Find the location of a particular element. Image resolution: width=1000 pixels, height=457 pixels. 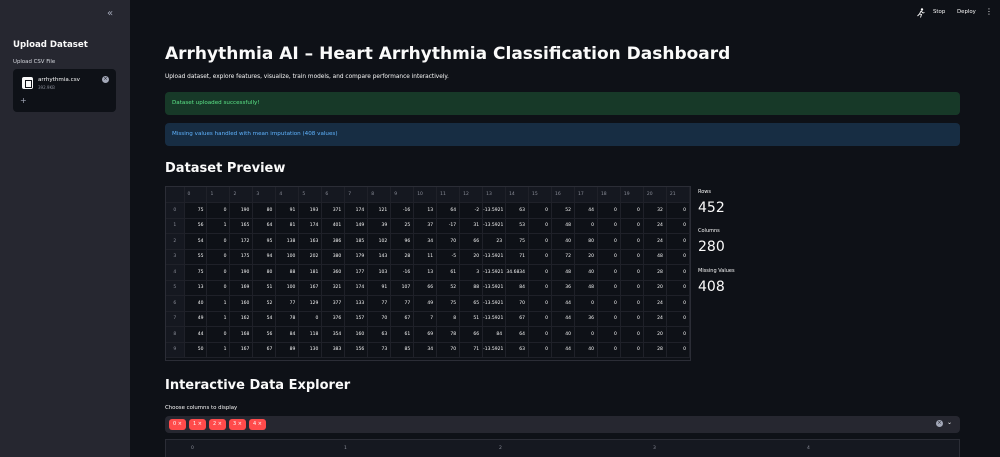

deploy-button: Deploy is located at coordinates (966, 12).